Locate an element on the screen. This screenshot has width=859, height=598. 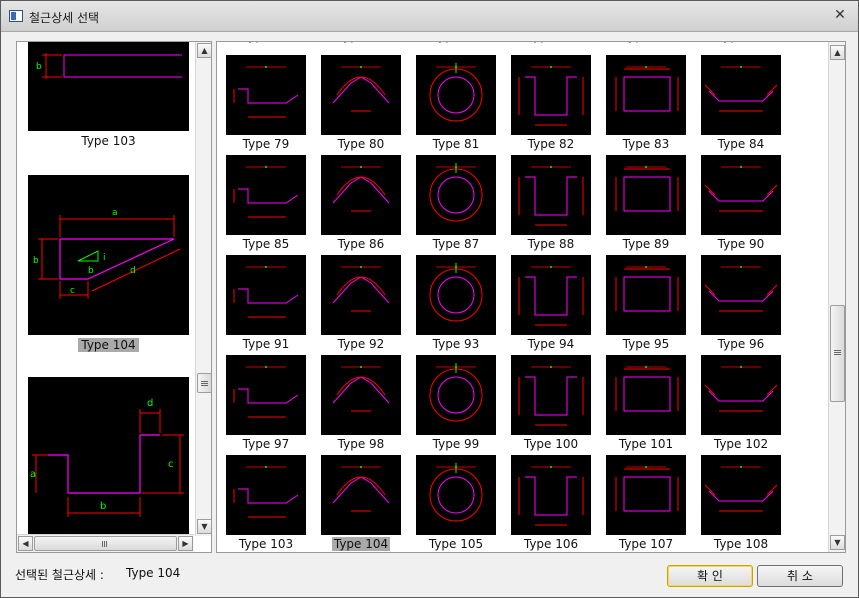
cell-label: Type 95 is located at coordinates (646, 344).